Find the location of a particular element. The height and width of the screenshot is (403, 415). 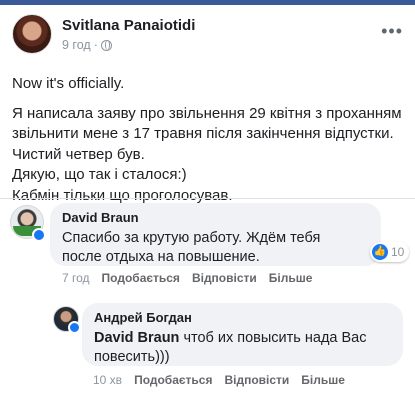

mention-link: David Braun is located at coordinates (136, 338).